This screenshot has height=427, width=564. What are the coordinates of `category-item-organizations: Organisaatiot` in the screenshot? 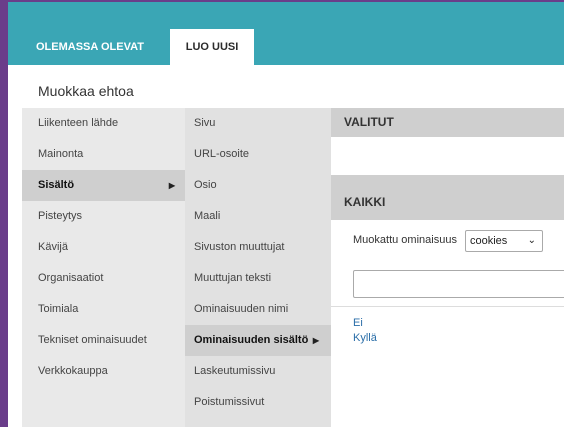 It's located at (103, 278).